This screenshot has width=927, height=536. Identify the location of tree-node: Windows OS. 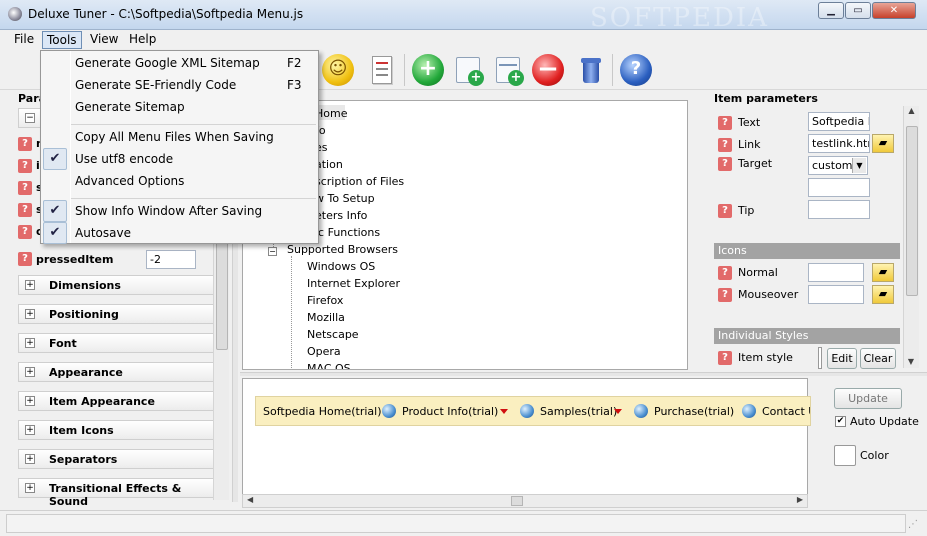
(341, 266).